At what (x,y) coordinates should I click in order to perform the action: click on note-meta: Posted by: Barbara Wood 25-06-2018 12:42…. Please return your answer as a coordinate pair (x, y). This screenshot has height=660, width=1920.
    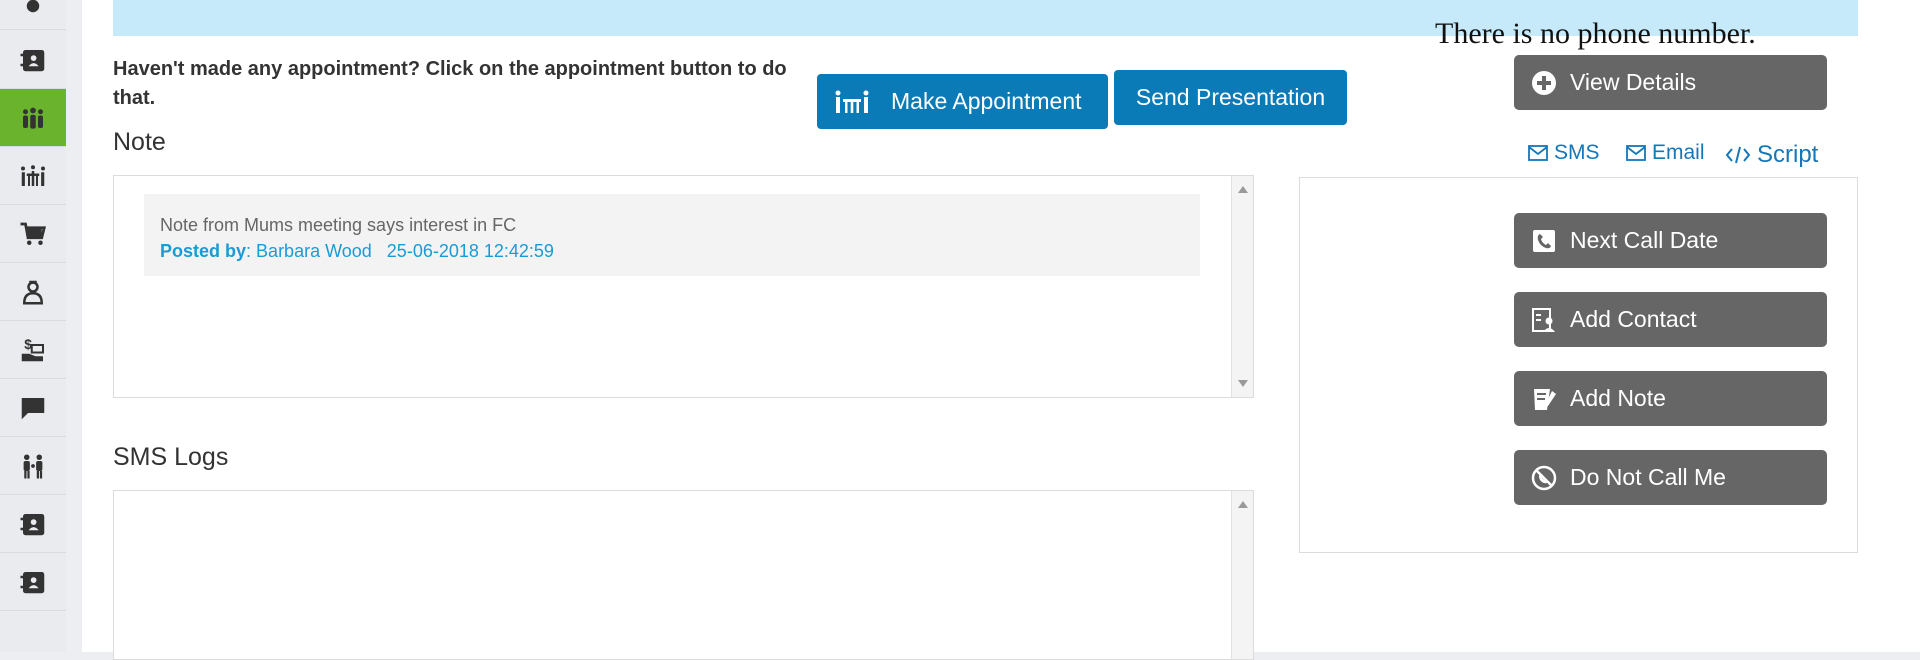
    Looking at the image, I should click on (357, 251).